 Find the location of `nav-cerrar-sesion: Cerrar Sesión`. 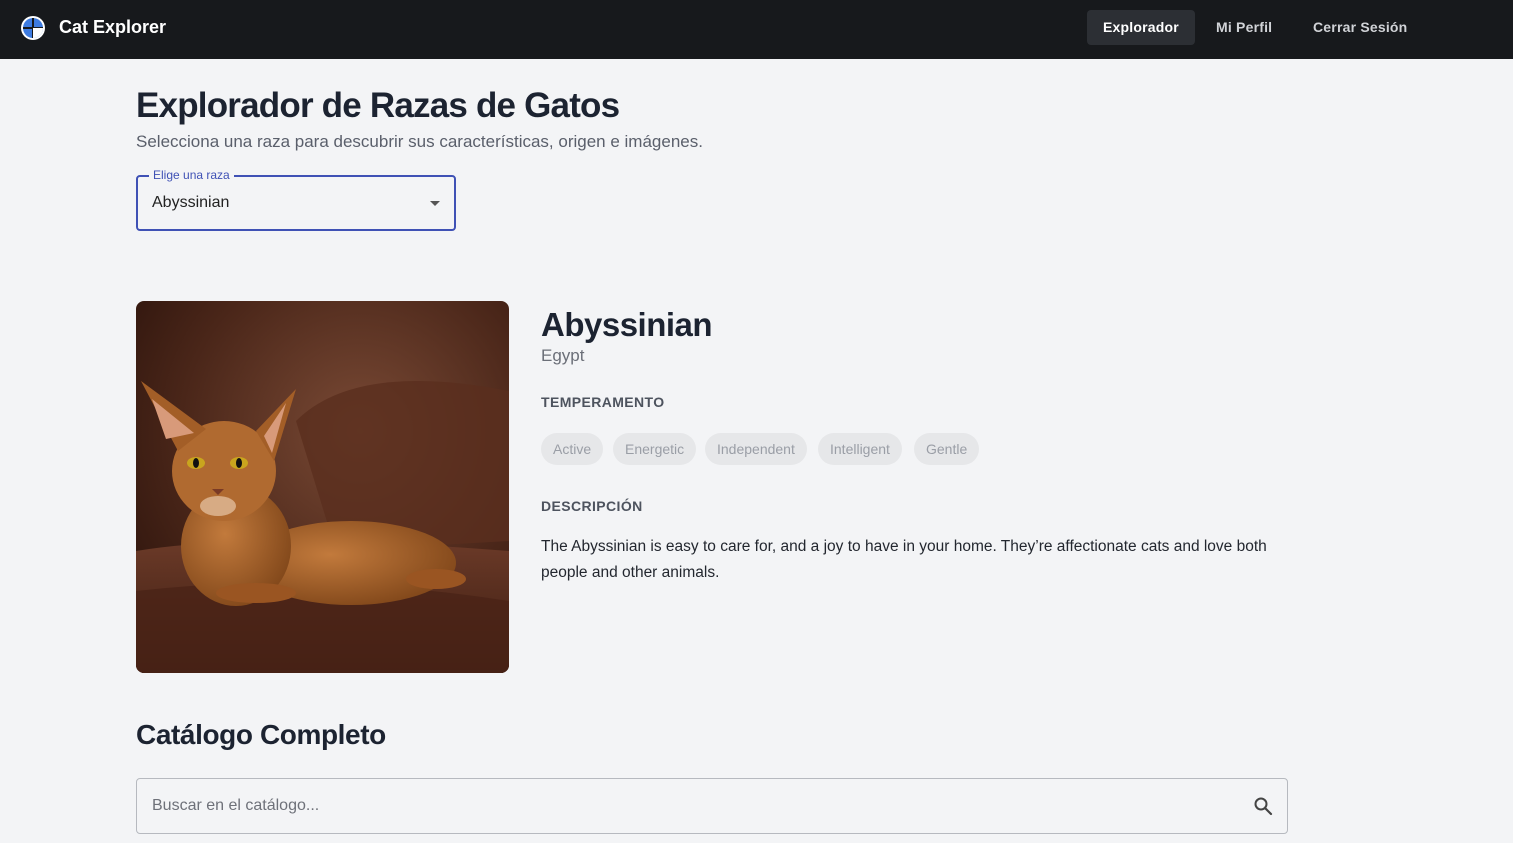

nav-cerrar-sesion: Cerrar Sesión is located at coordinates (1360, 27).